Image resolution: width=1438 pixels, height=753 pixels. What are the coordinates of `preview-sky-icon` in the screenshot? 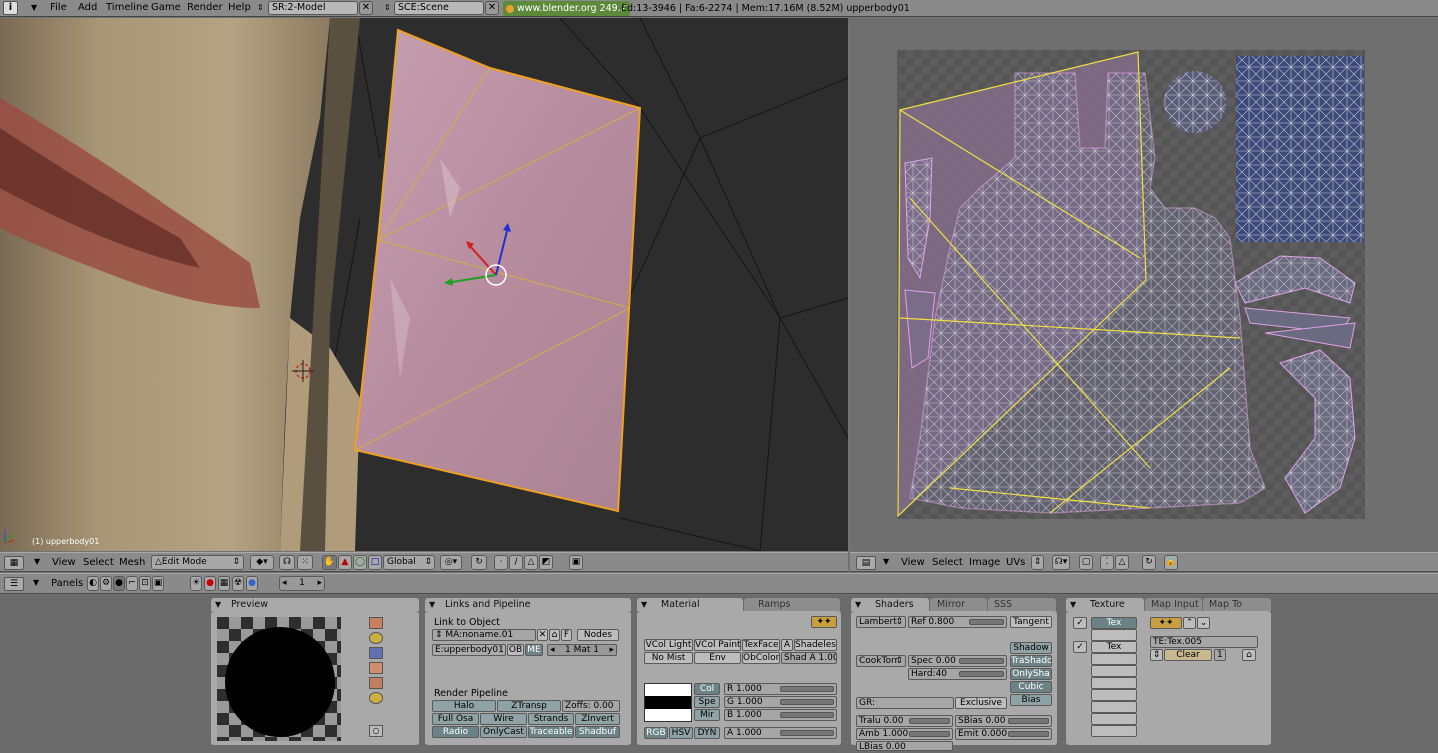 It's located at (376, 698).